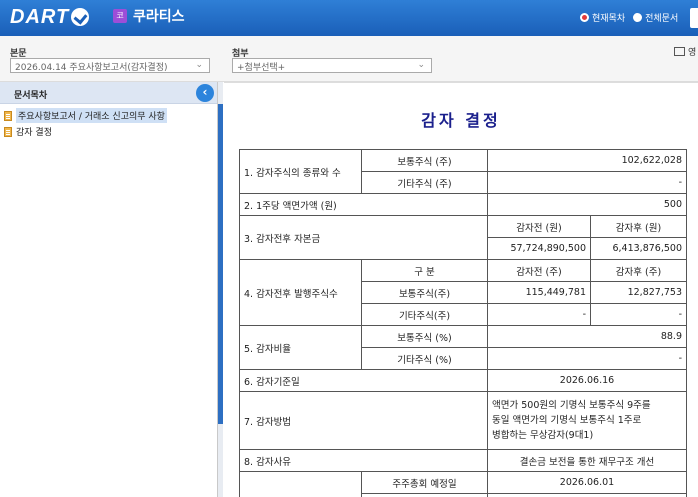 This screenshot has height=497, width=698. What do you see at coordinates (349, 18) in the screenshot?
I see `app-header: DART 코 쿠라티스 현재목차 전체문서` at bounding box center [349, 18].